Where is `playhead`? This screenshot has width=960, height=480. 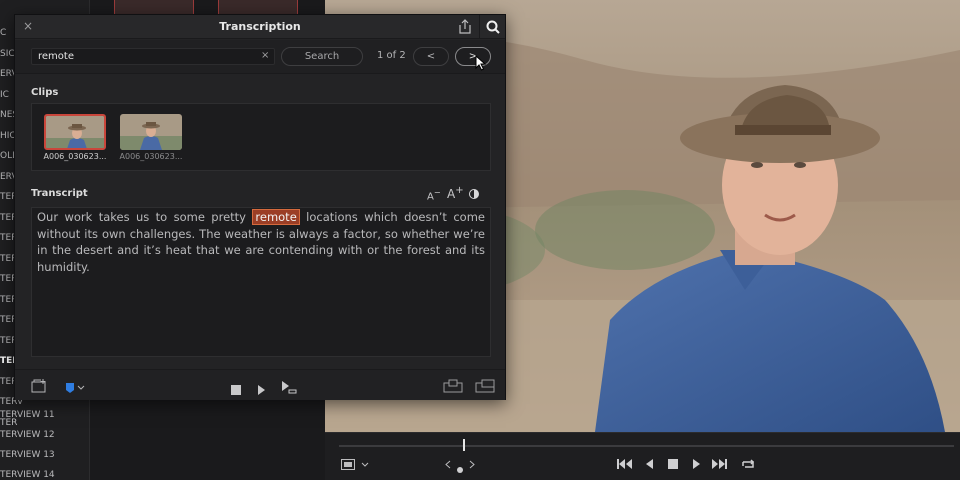
playhead is located at coordinates (464, 445).